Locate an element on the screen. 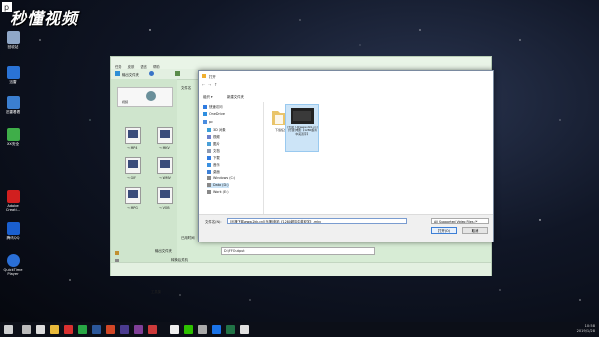 Image resolution: width=599 pixels, height=337 pixels. forward-arrow-icon: → is located at coordinates (209, 84).